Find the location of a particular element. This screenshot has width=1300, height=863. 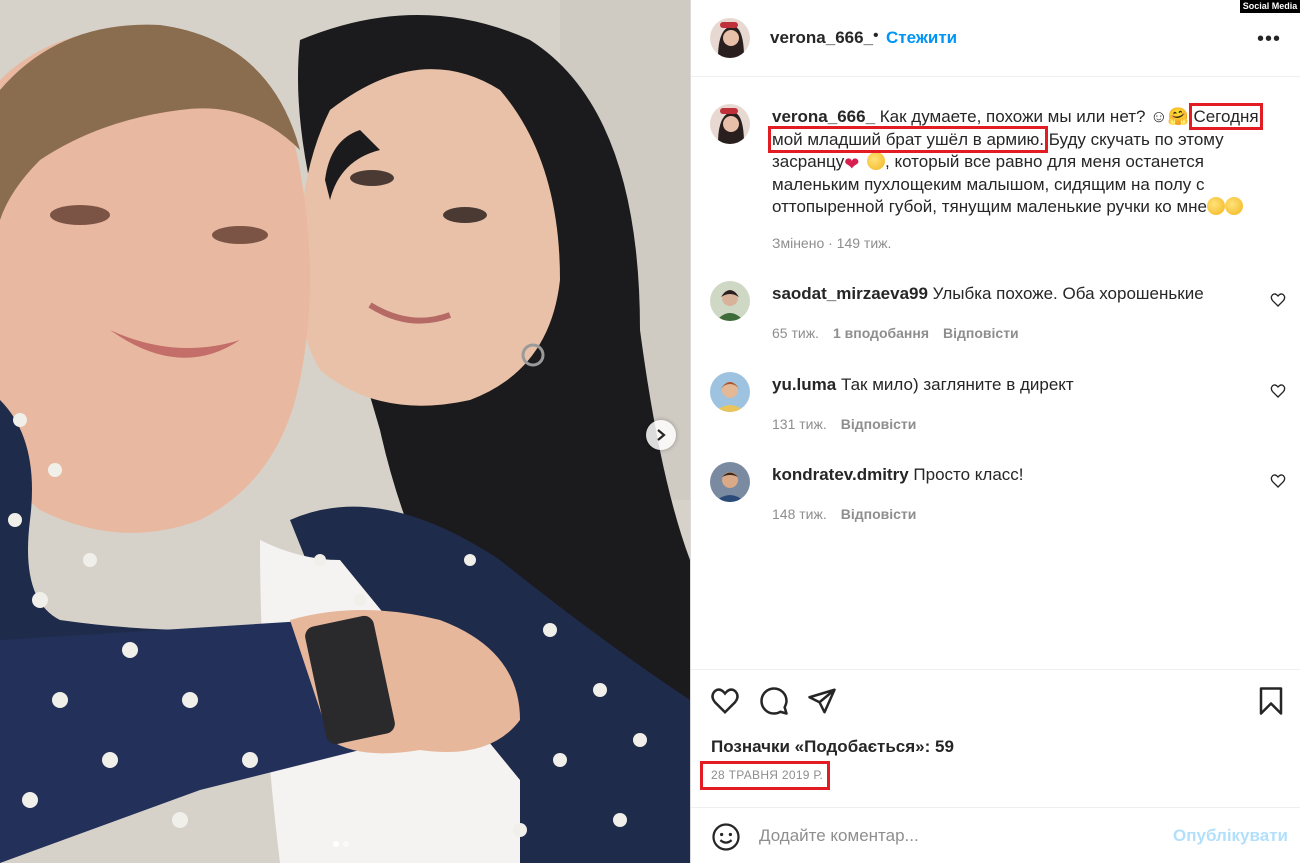

comment-meta: 148 тиж. Відповісти is located at coordinates (851, 514).